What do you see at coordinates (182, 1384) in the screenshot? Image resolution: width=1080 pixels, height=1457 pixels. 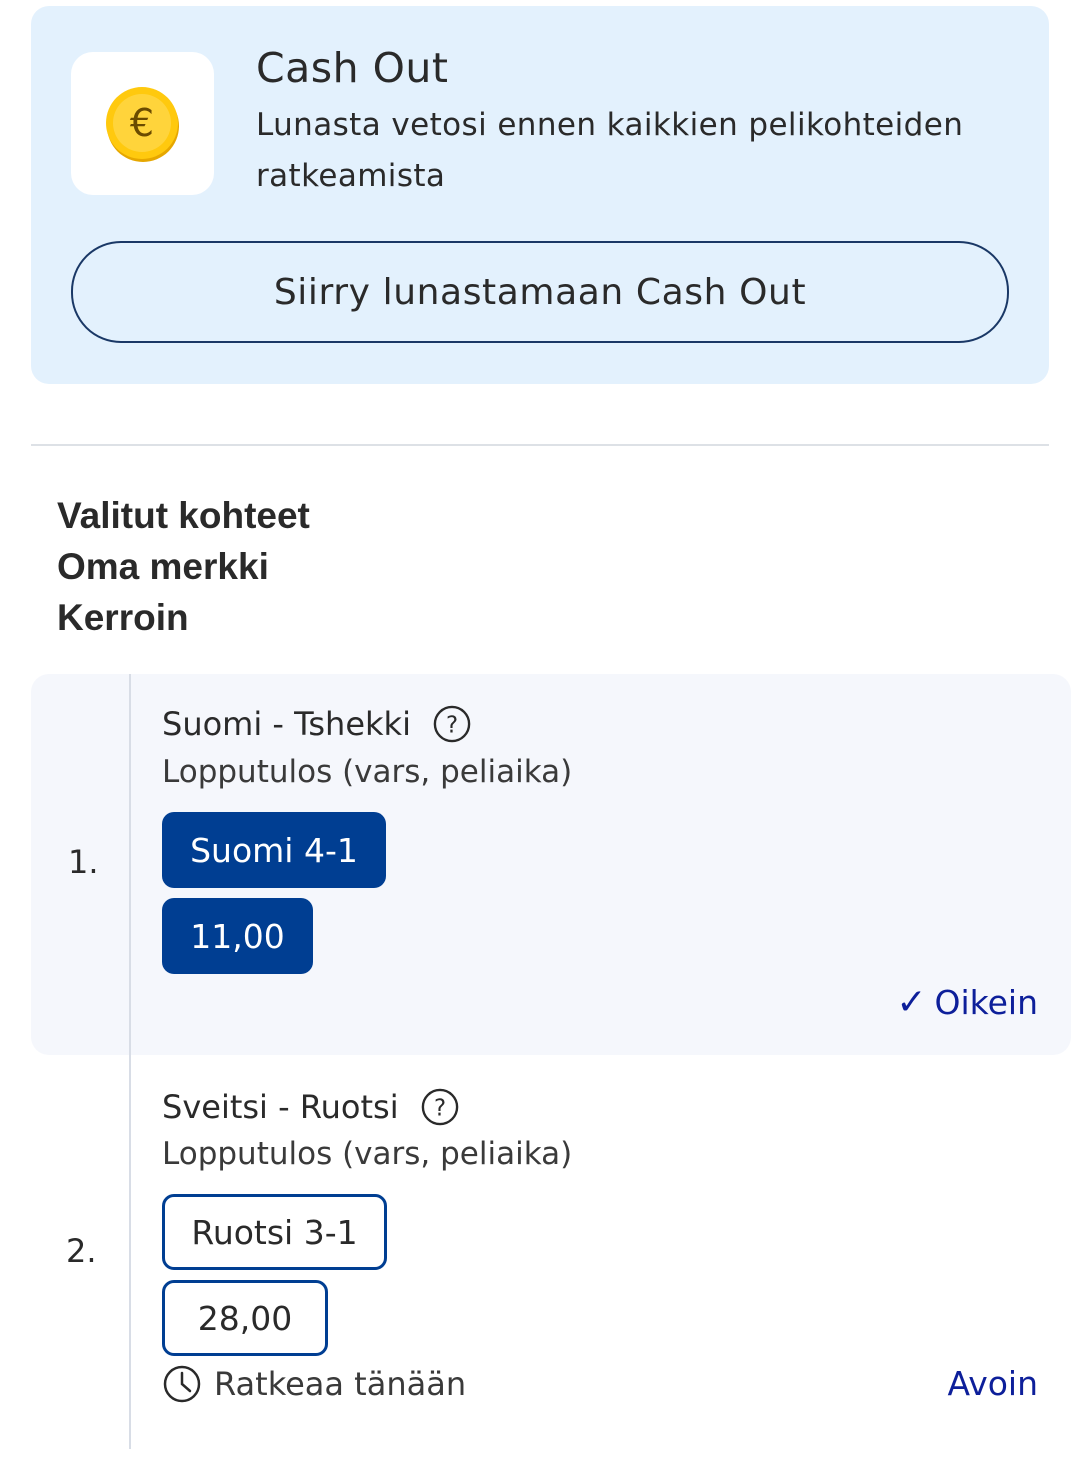 I see `clock-icon` at bounding box center [182, 1384].